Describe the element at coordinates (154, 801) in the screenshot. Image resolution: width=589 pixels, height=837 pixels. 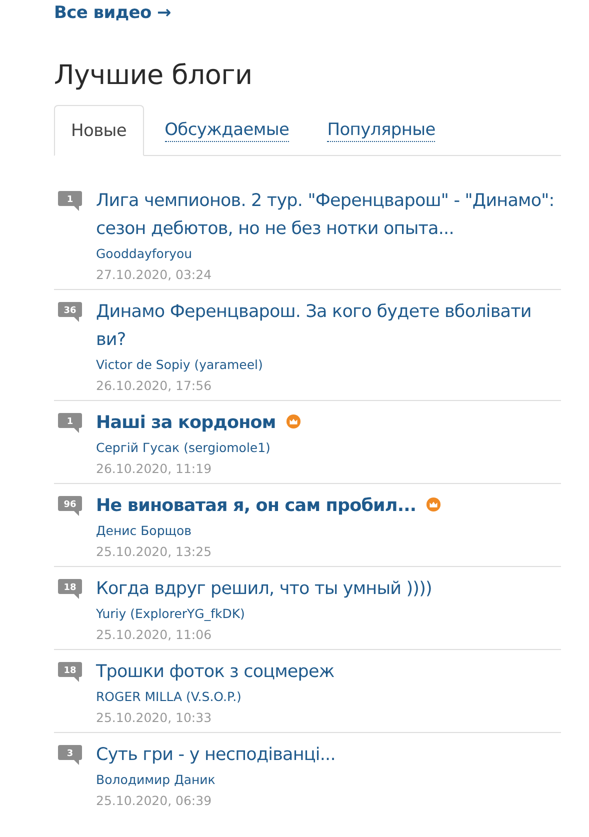
I see `post-date: 25.10.2020, 06:39` at that location.